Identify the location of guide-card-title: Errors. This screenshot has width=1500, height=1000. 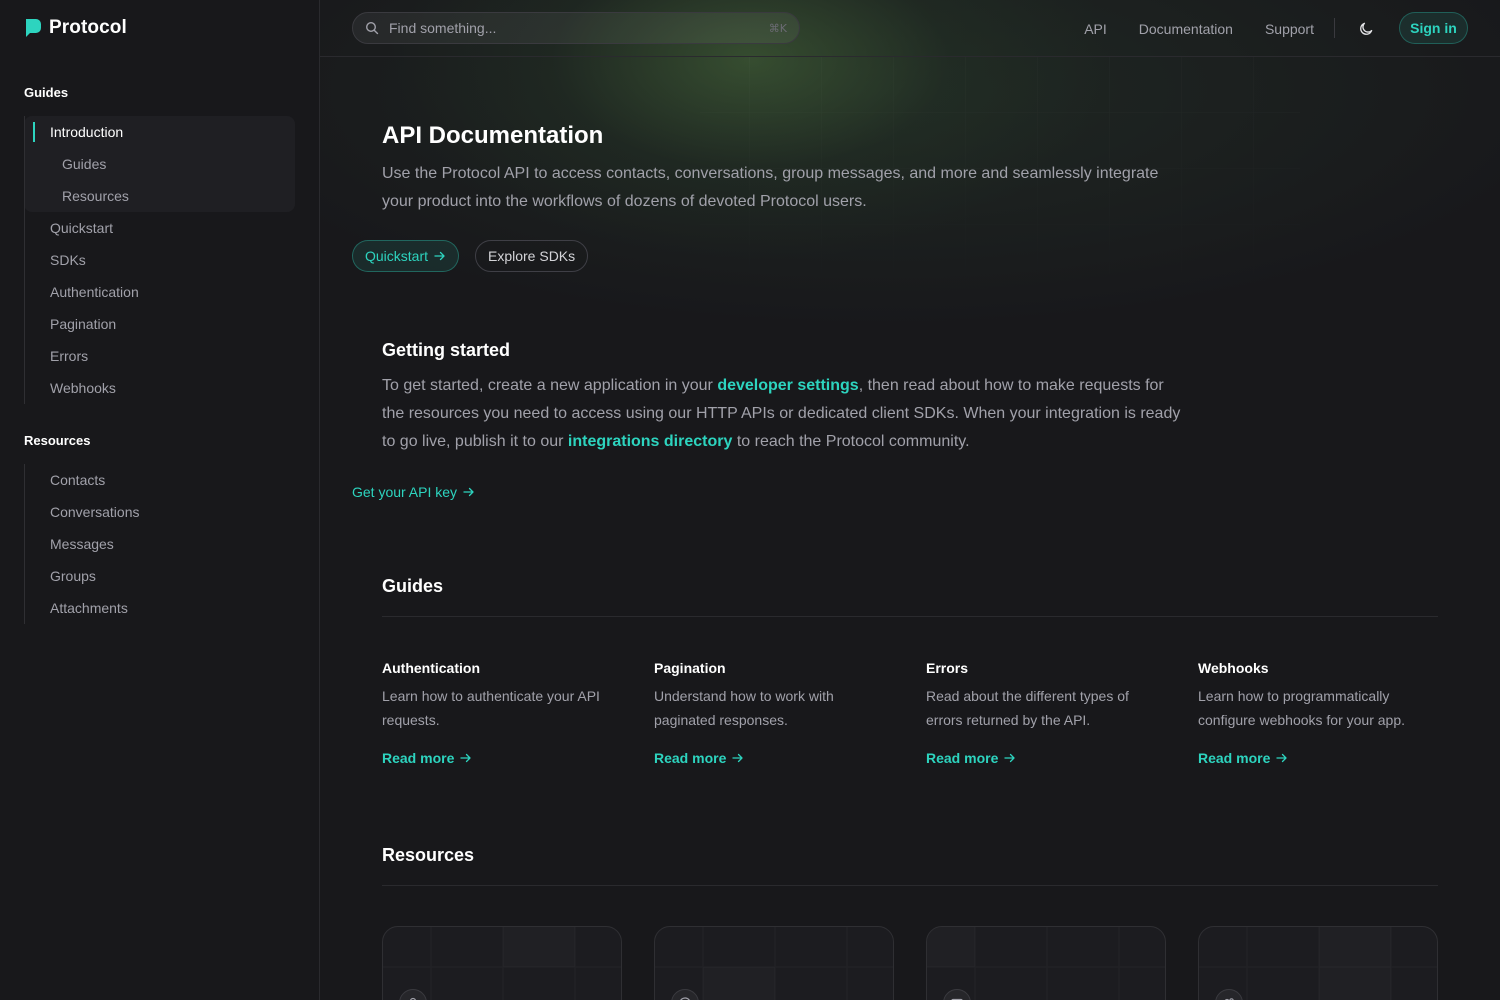
(947, 668).